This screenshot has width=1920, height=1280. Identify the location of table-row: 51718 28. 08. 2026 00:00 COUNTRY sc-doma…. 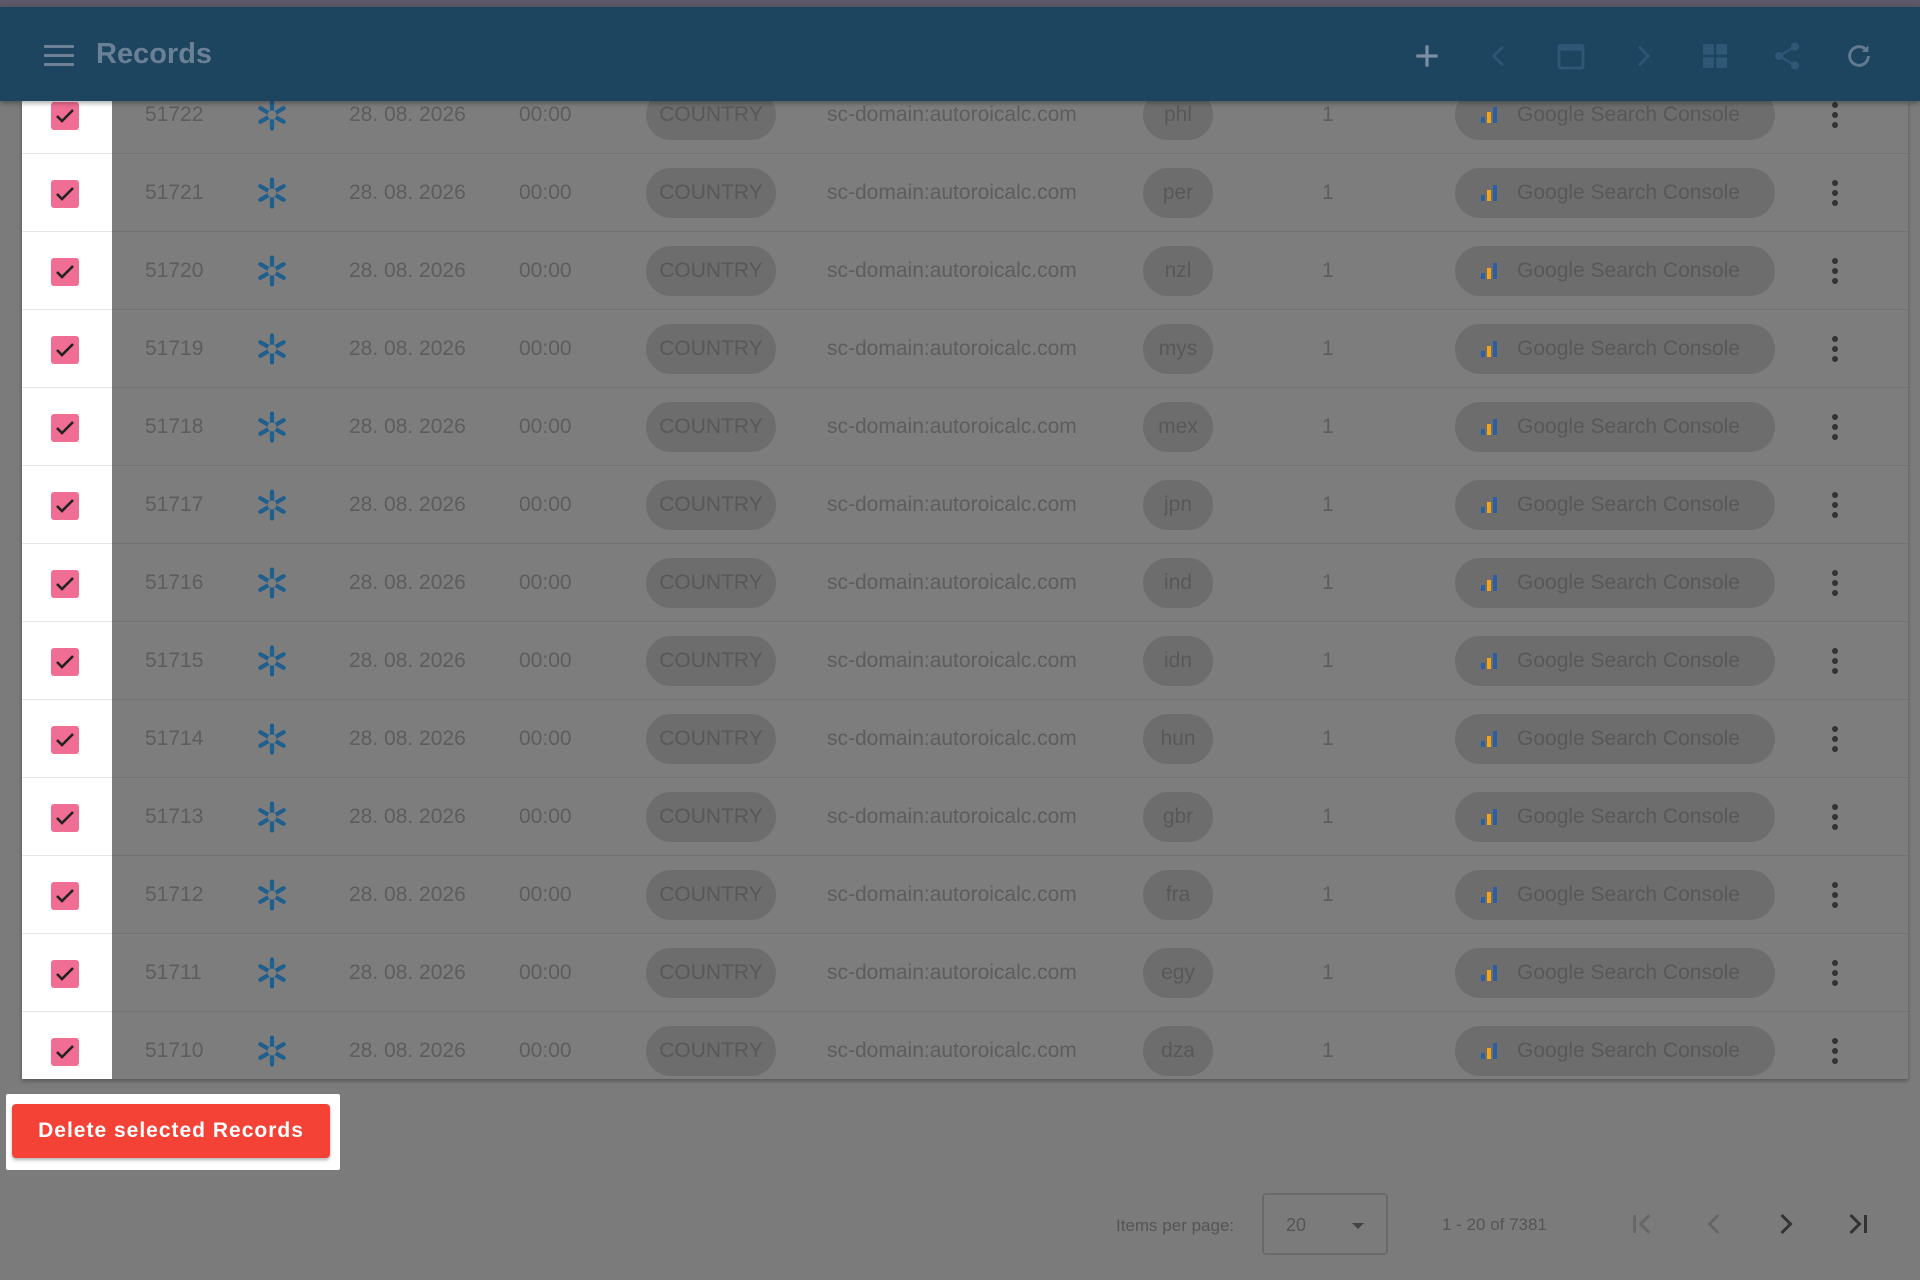
(965, 427).